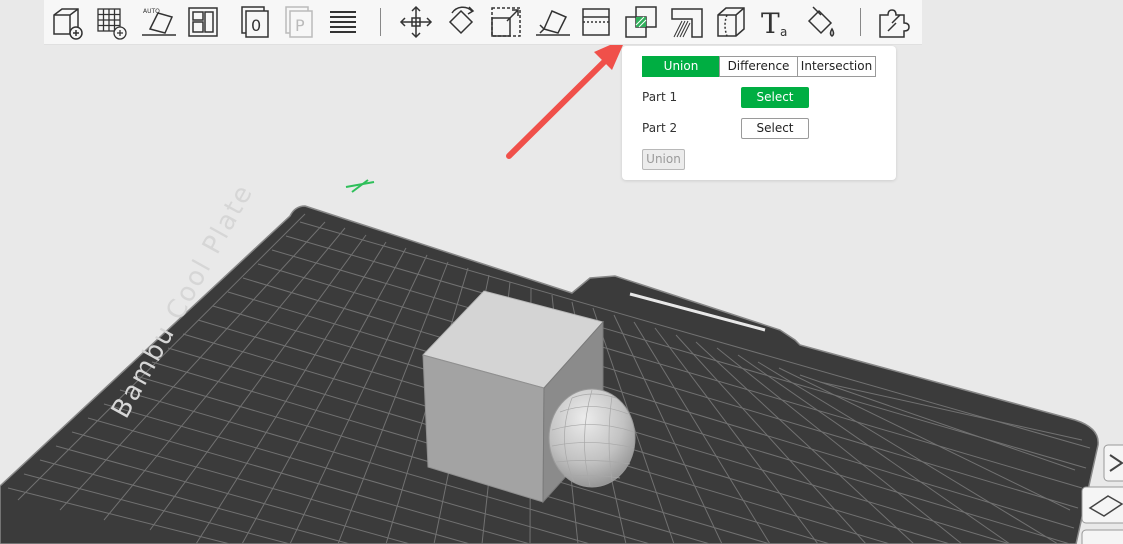  What do you see at coordinates (416, 22) in the screenshot?
I see `move-icon` at bounding box center [416, 22].